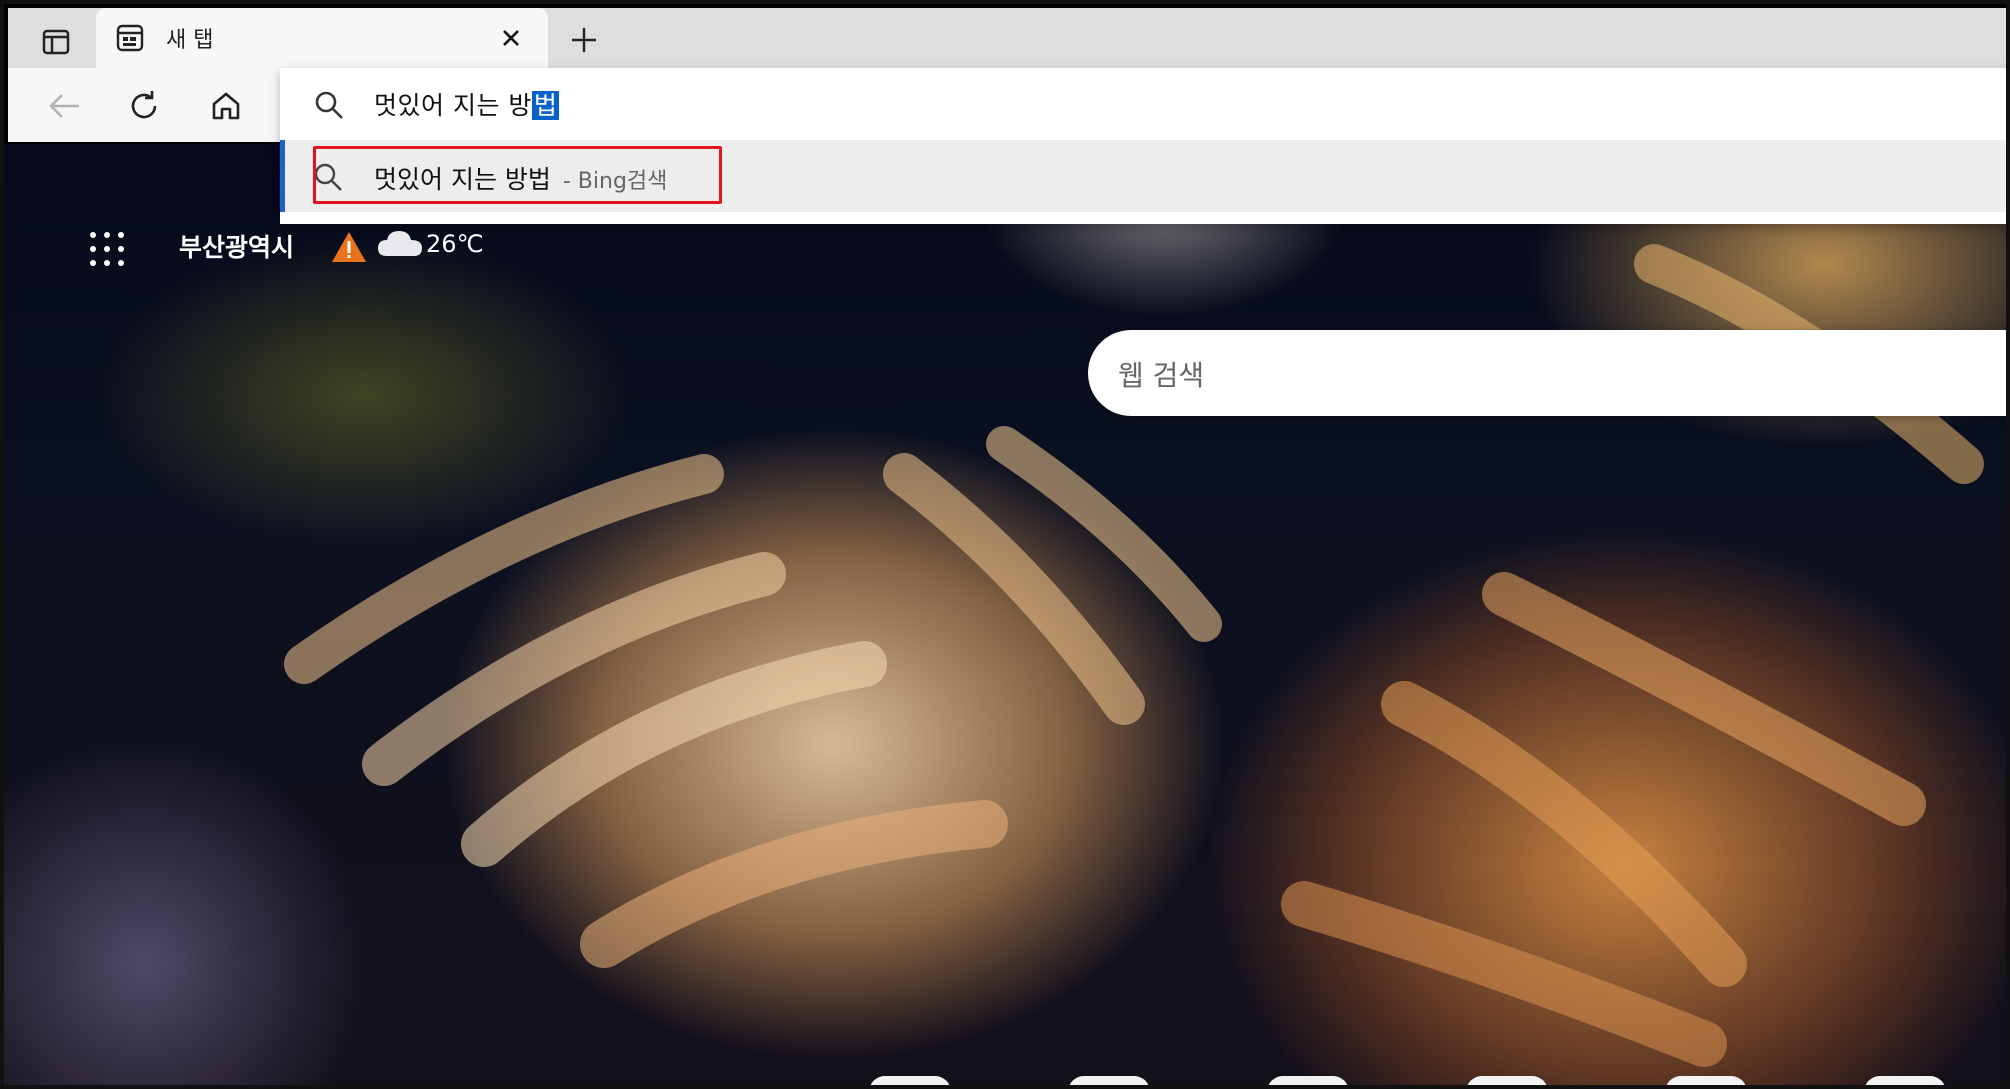 Image resolution: width=2010 pixels, height=1089 pixels. What do you see at coordinates (1143, 176) in the screenshot?
I see `suggestion-item: 멋있어 지는 방법 - Bing검색` at bounding box center [1143, 176].